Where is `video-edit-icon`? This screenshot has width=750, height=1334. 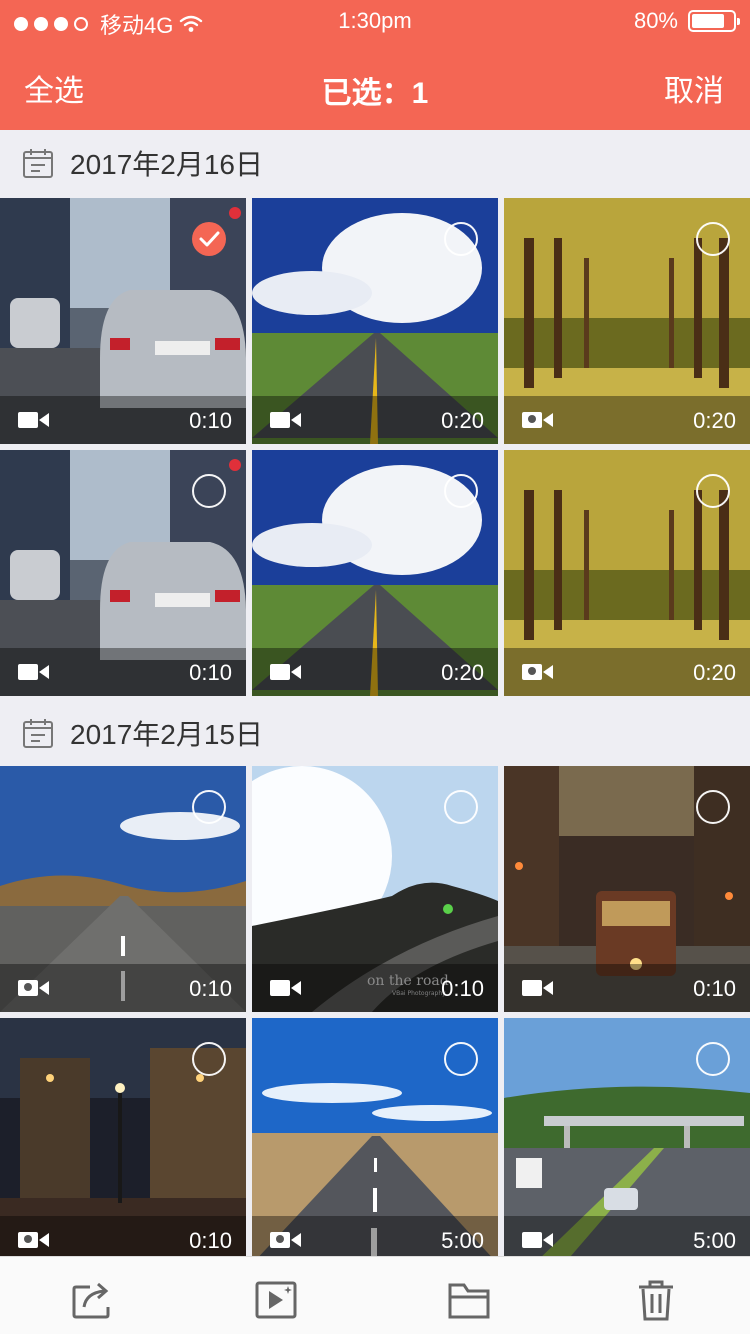
video-edit-icon is located at coordinates (276, 1300).